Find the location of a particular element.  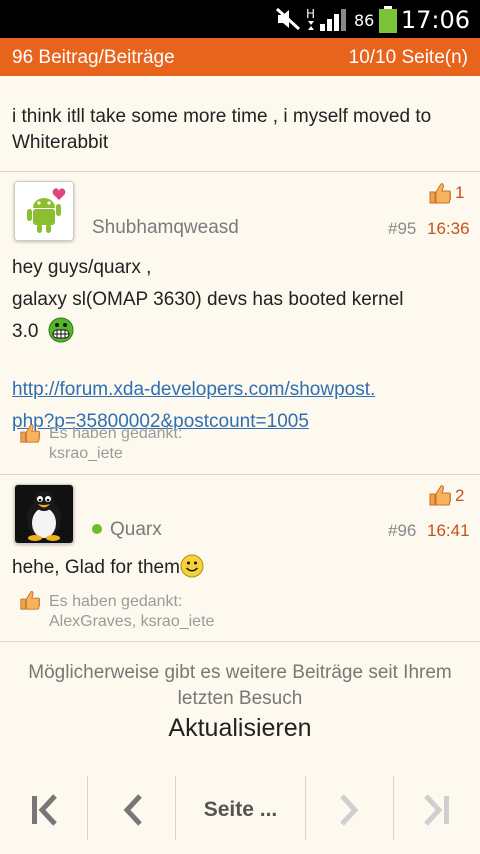

status-bar: H 86 17:06 is located at coordinates (240, 19).